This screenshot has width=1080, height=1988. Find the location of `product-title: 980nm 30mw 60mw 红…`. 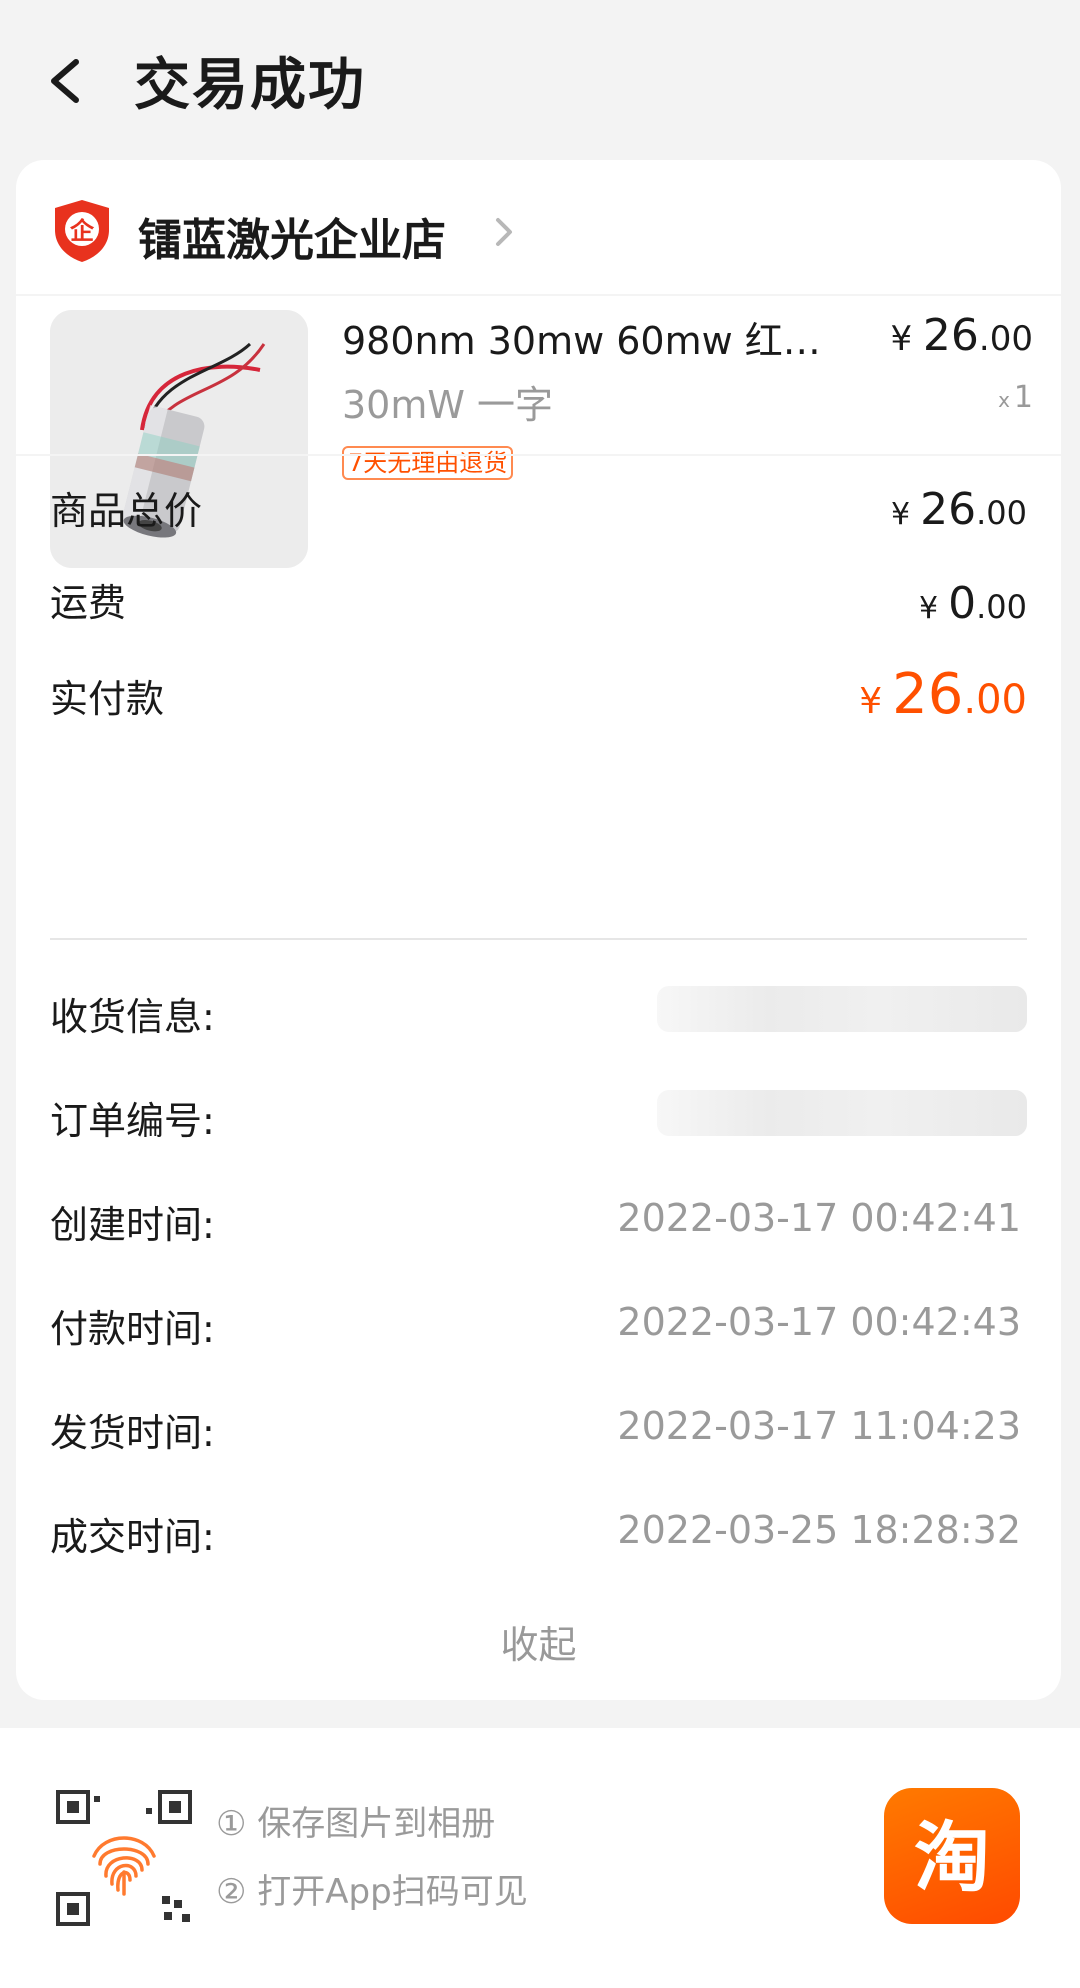

product-title: 980nm 30mw 60mw 红… is located at coordinates (581, 341).